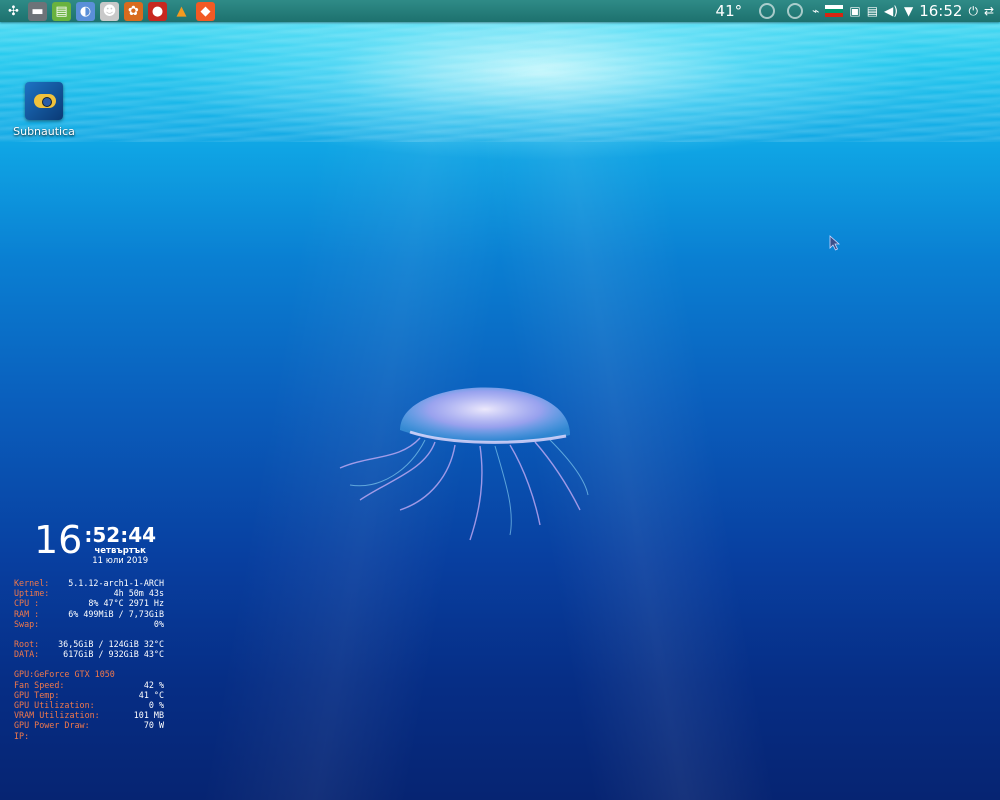 The width and height of the screenshot is (1000, 800). I want to click on conky-row-key: DATA:, so click(27, 654).